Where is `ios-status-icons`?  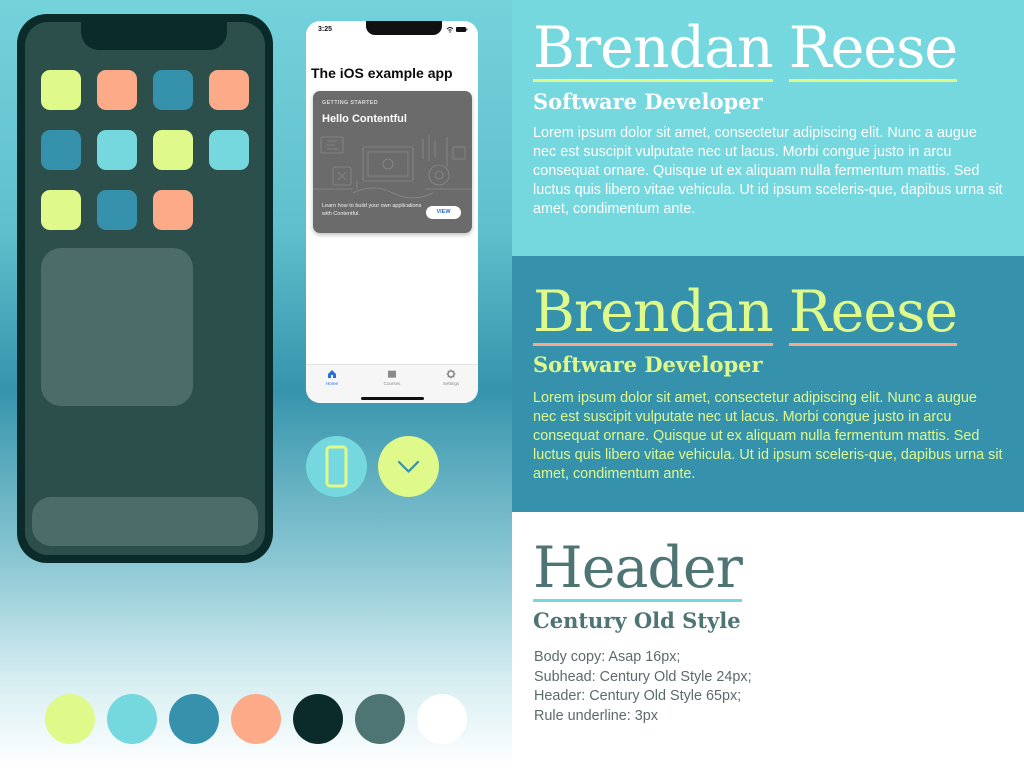 ios-status-icons is located at coordinates (457, 30).